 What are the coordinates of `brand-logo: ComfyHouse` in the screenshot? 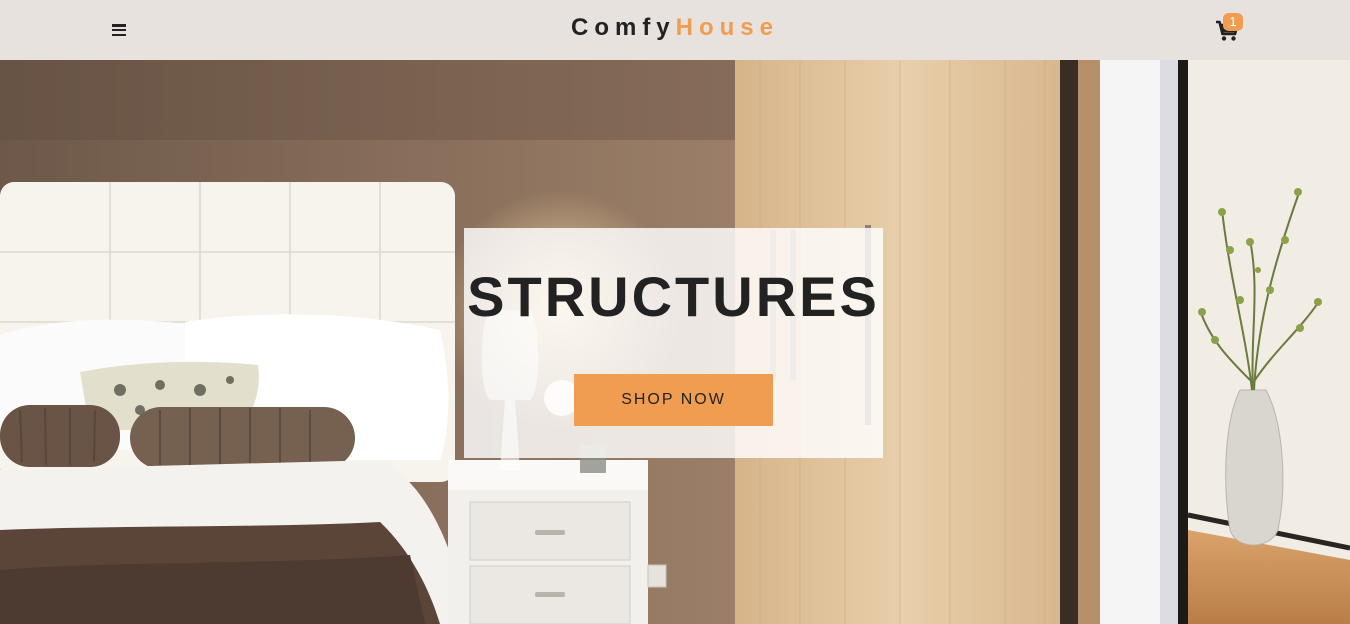 It's located at (675, 28).